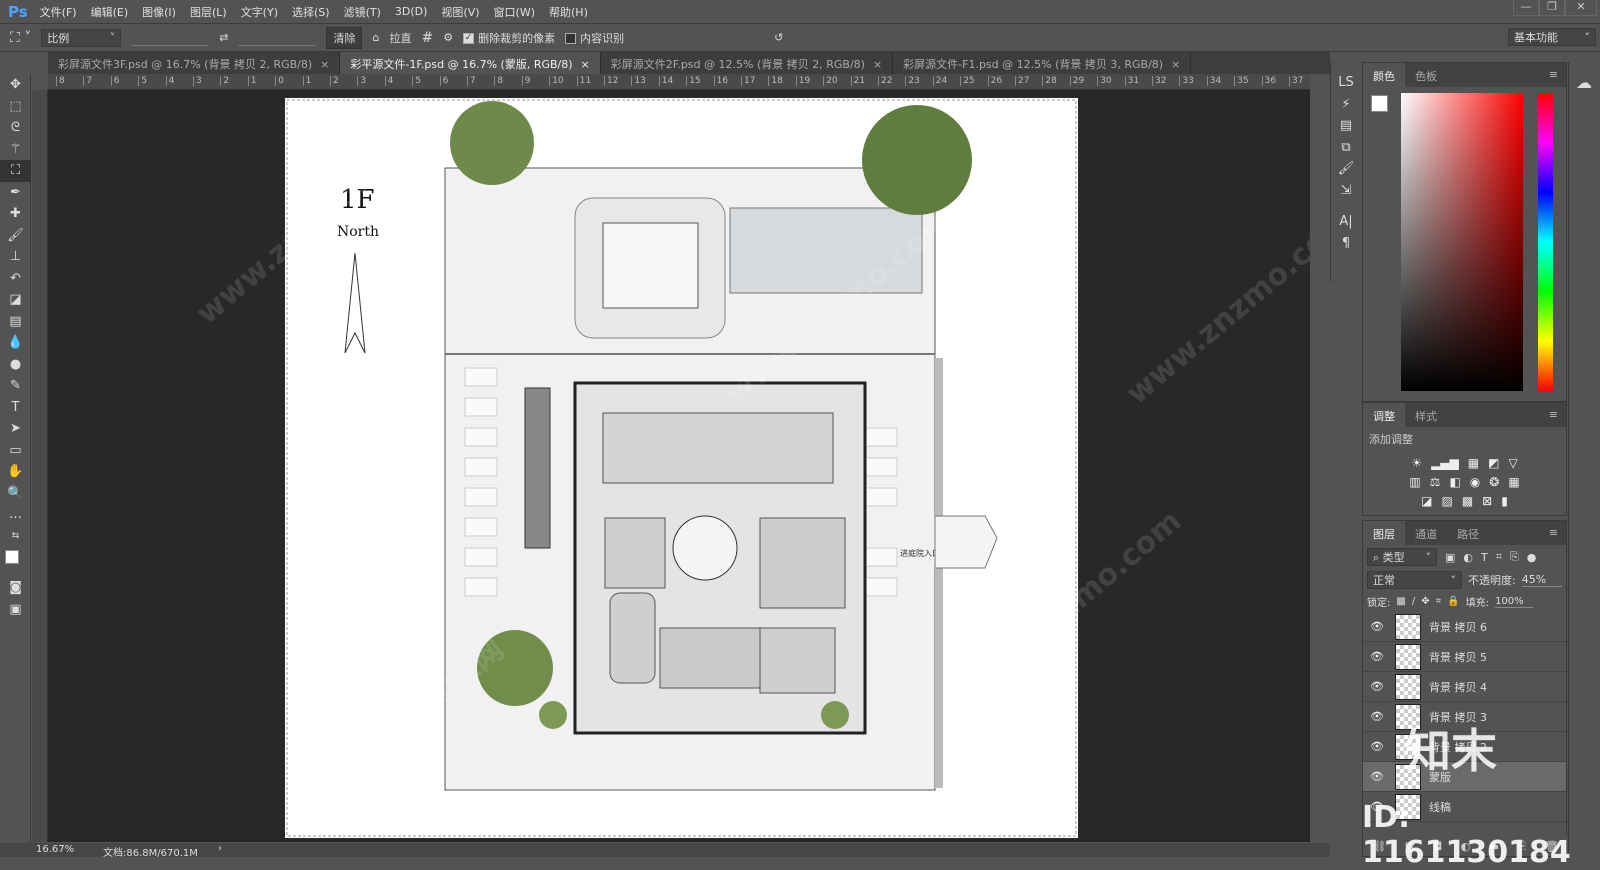 The image size is (1600, 870). What do you see at coordinates (1450, 557) in the screenshot?
I see `filter-pixel-icon: ▣` at bounding box center [1450, 557].